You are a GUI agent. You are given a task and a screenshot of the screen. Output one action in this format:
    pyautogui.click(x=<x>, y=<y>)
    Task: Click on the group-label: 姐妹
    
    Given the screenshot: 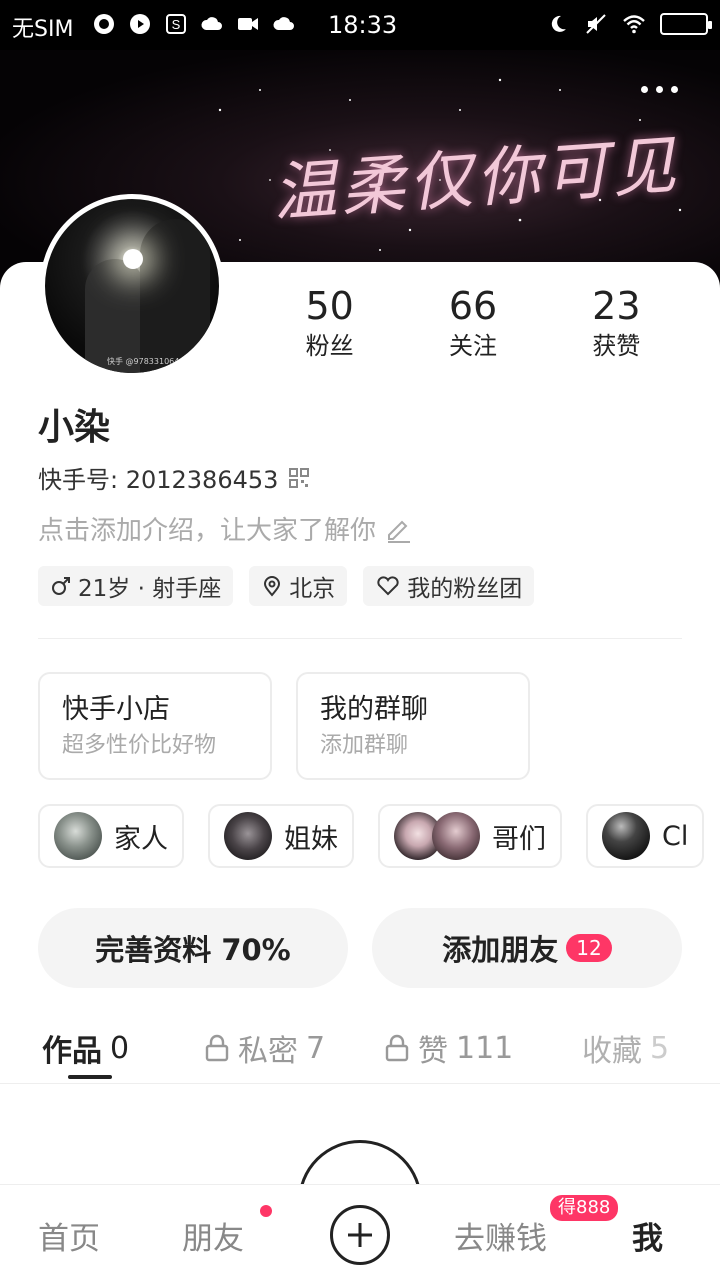 What is the action you would take?
    pyautogui.click(x=311, y=839)
    